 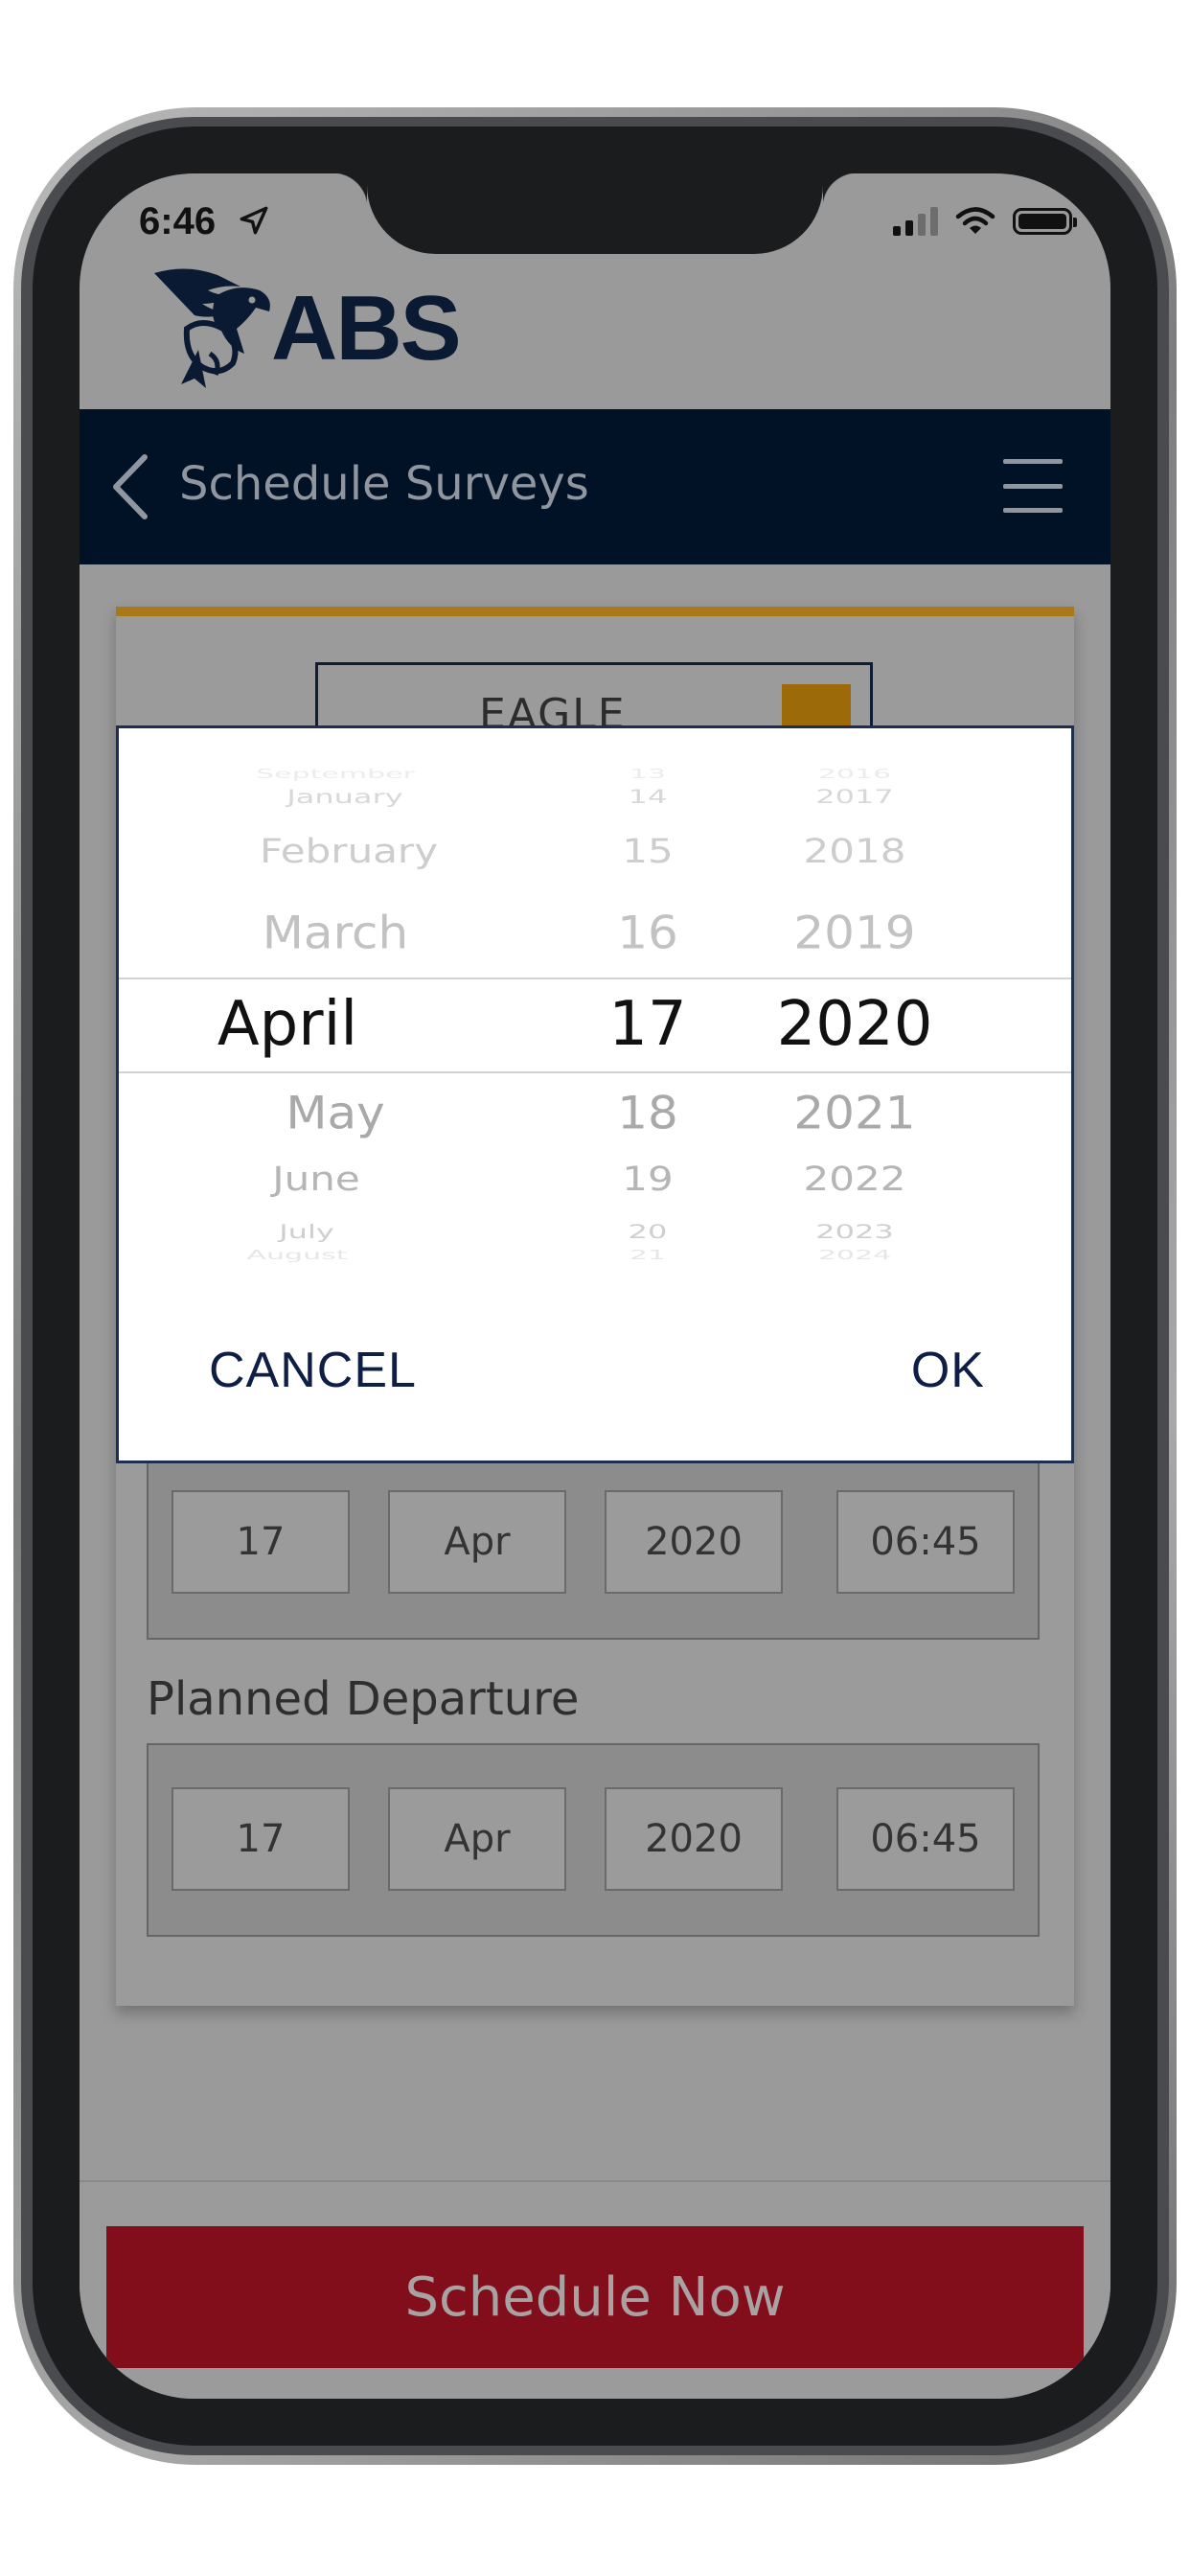 I want to click on picker-day-option: 13, so click(x=648, y=774).